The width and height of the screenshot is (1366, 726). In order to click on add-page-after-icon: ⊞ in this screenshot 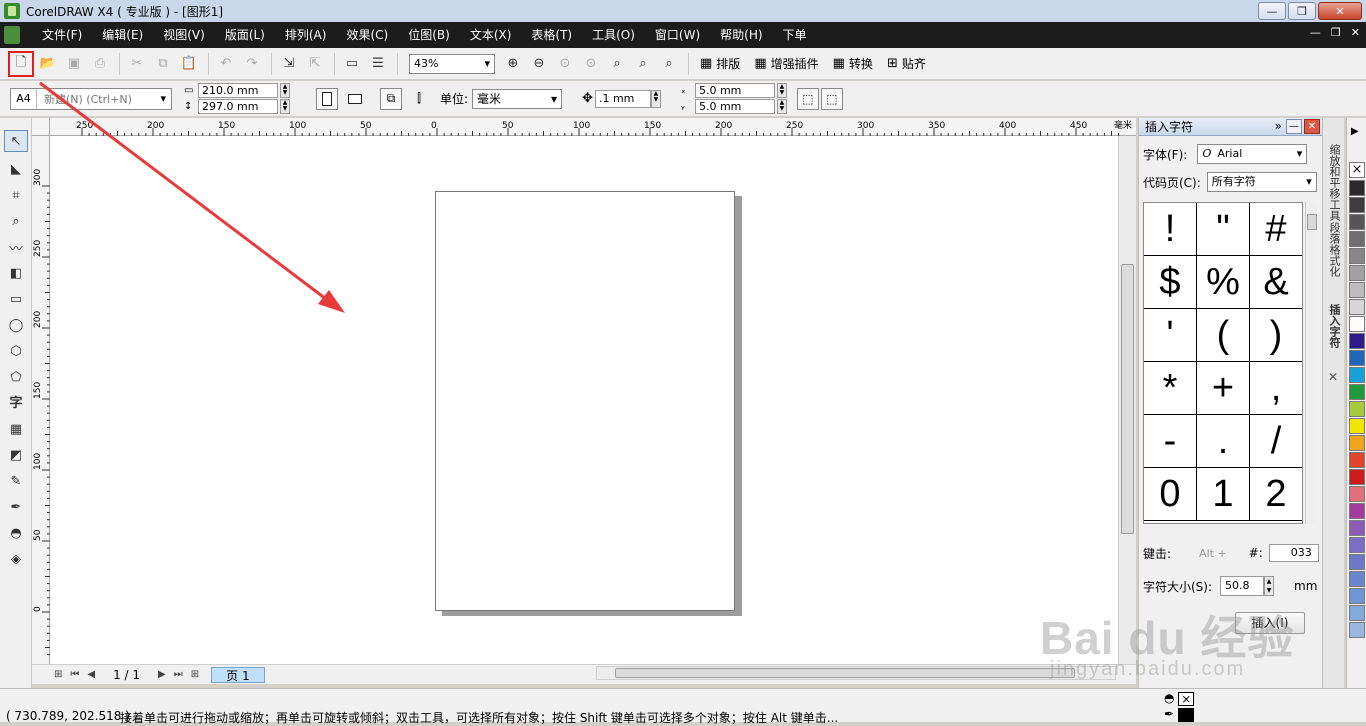, I will do `click(195, 674)`.